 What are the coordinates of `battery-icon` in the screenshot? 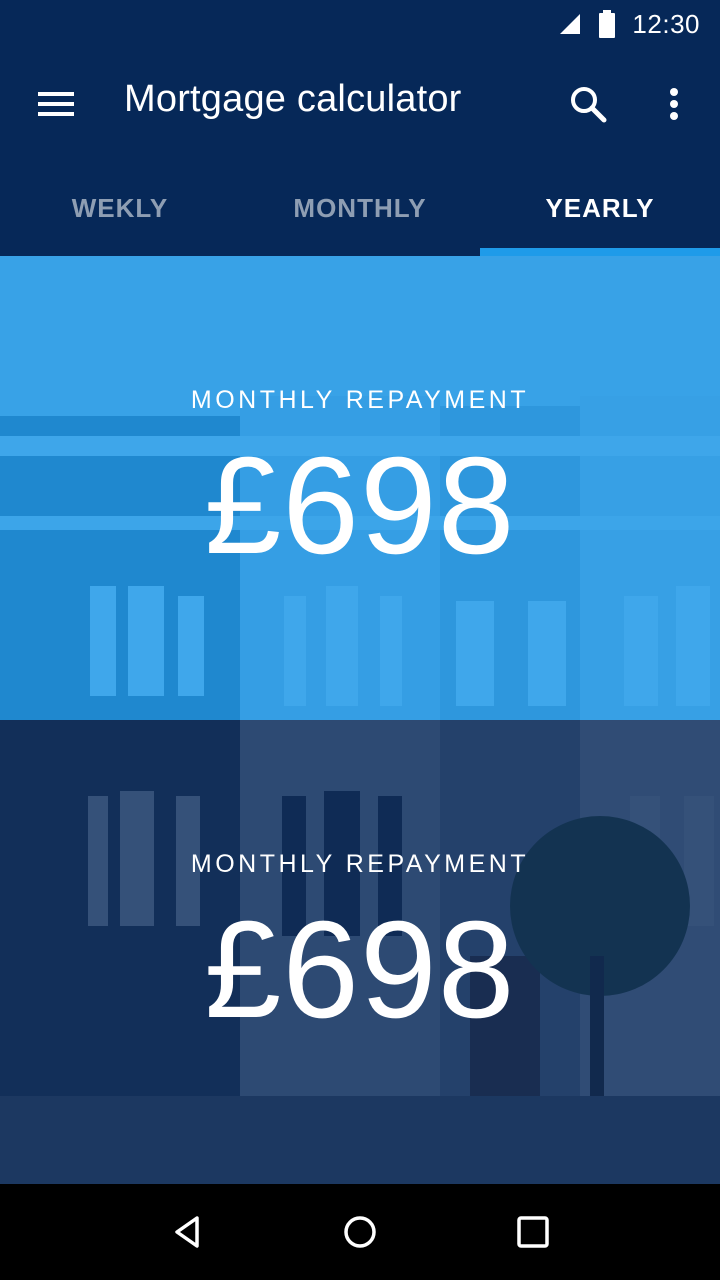 It's located at (607, 24).